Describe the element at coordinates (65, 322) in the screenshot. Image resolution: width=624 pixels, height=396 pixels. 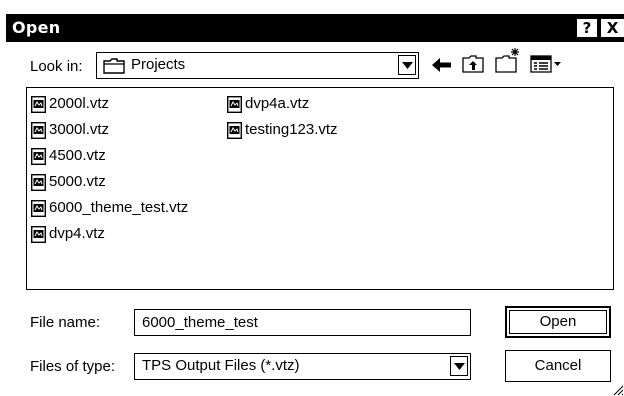
I see `file-name-label: File name:` at that location.